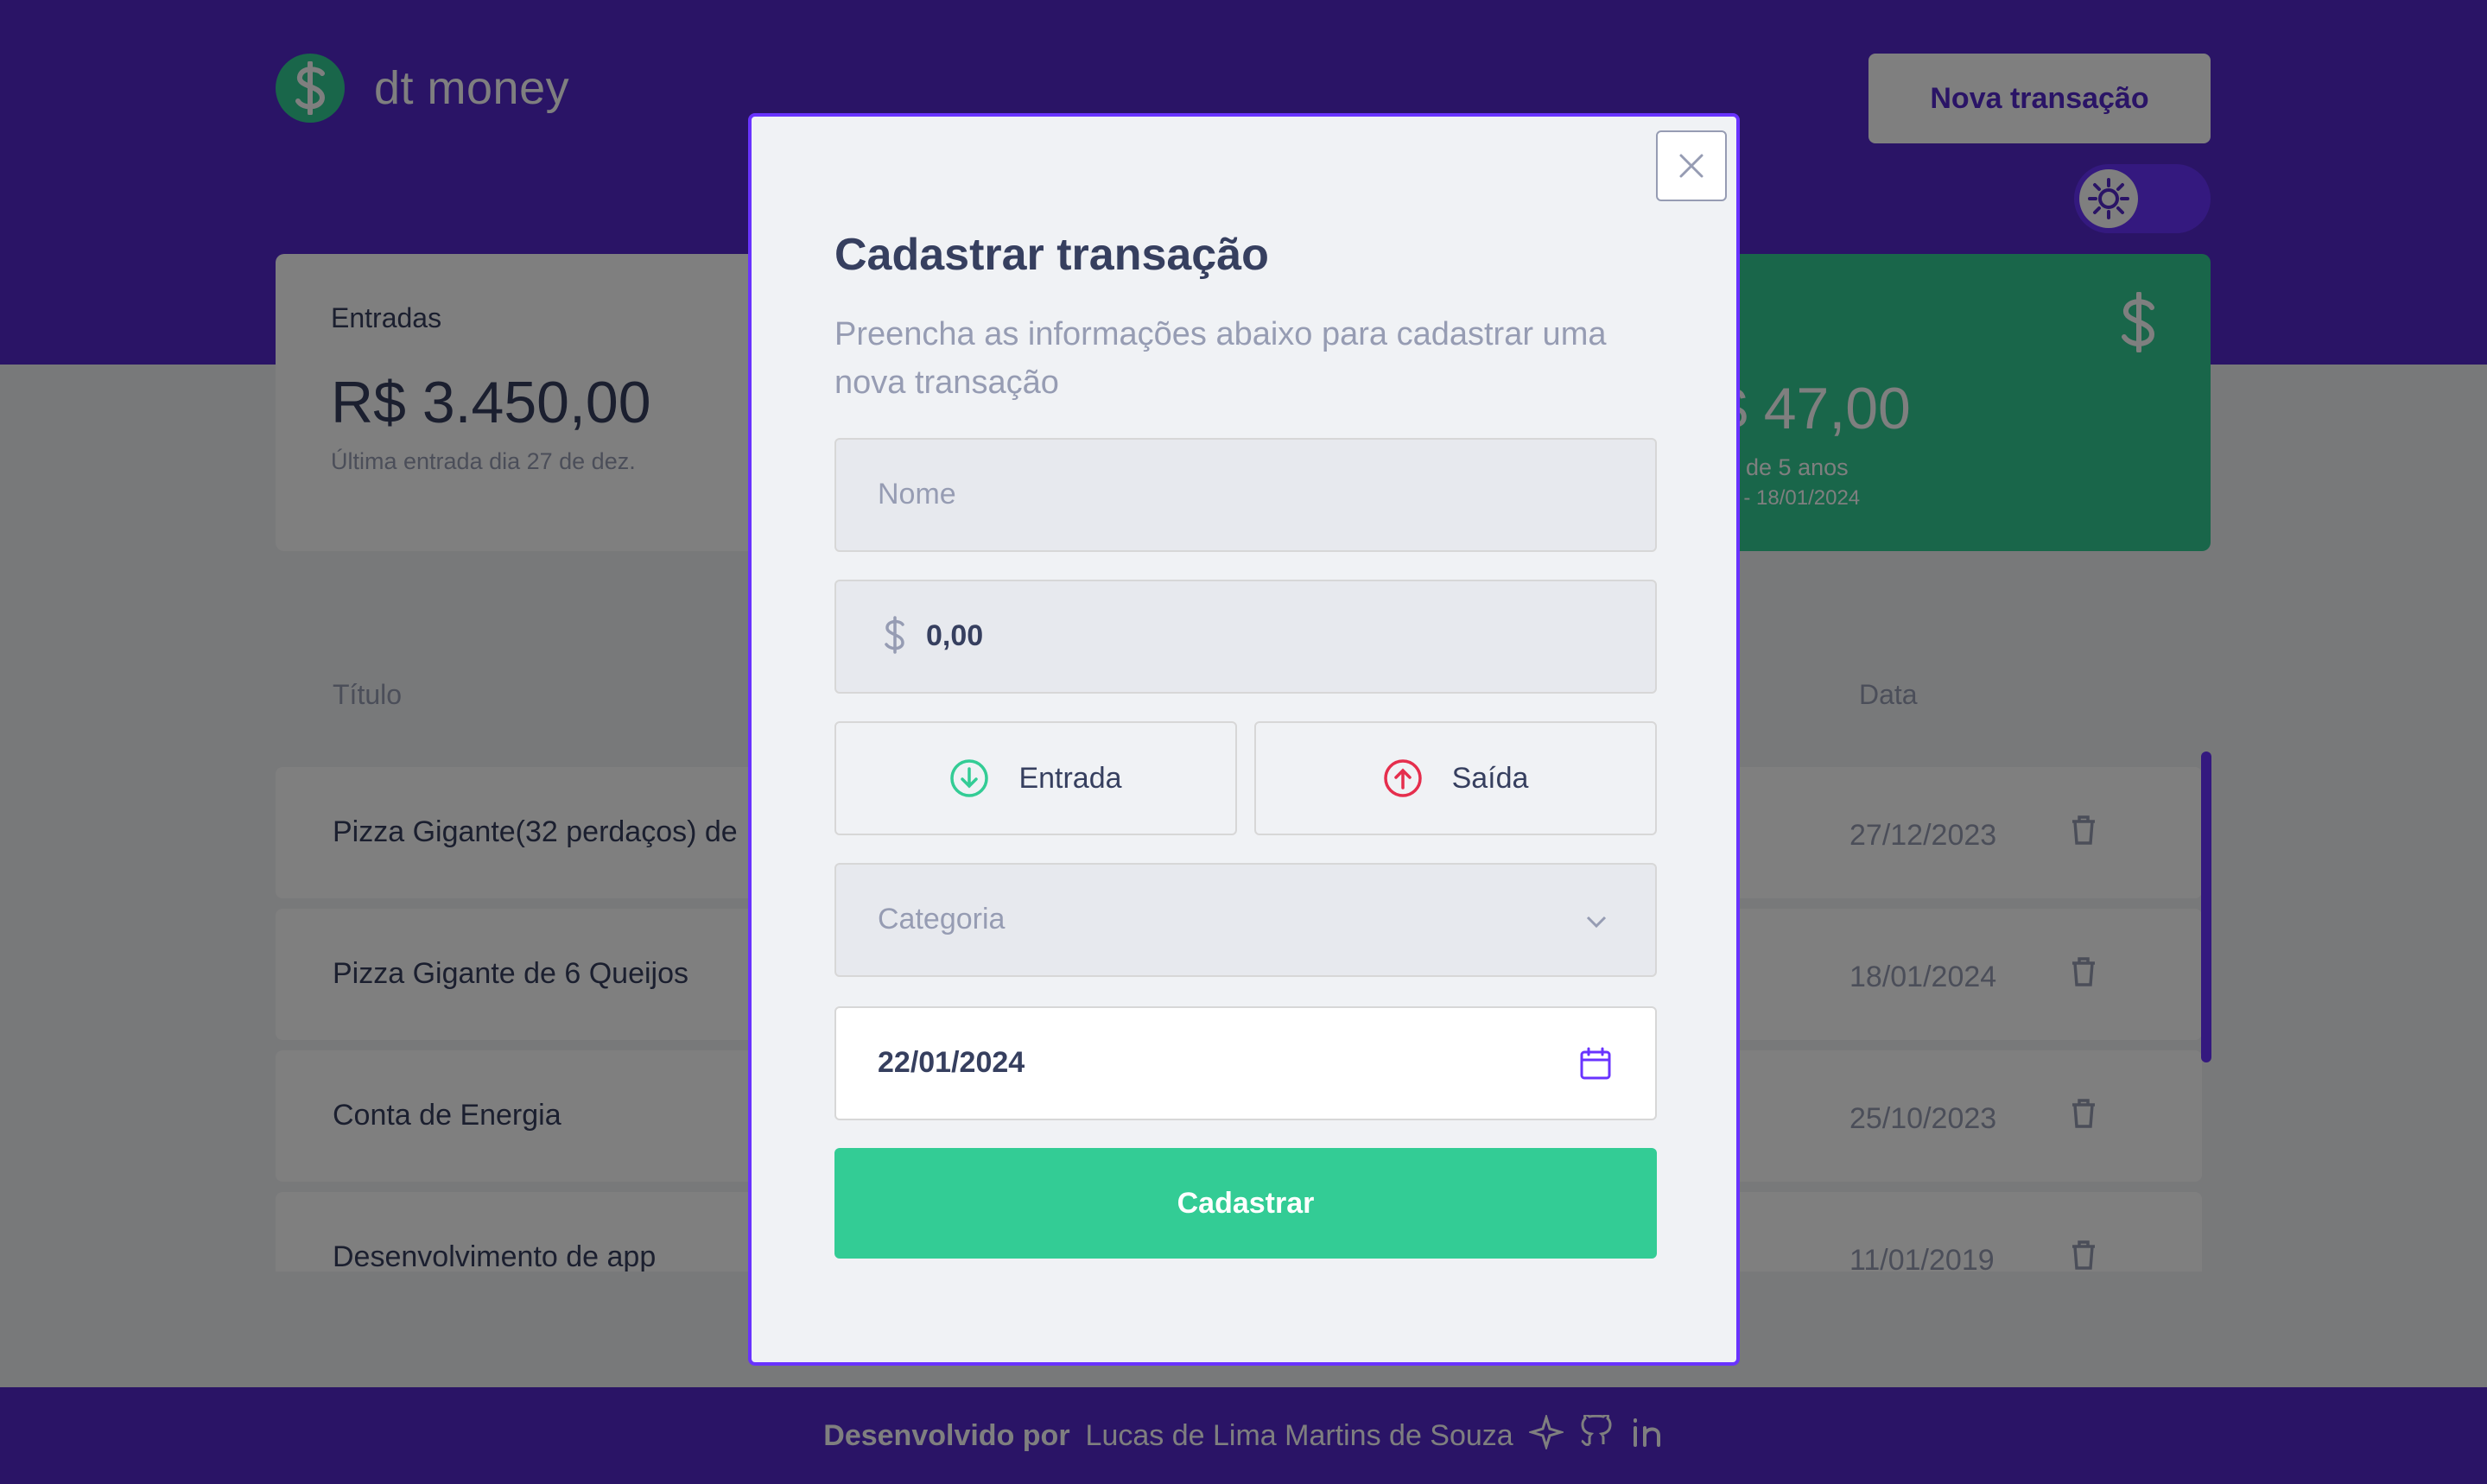  I want to click on dollar-icon, so click(895, 639).